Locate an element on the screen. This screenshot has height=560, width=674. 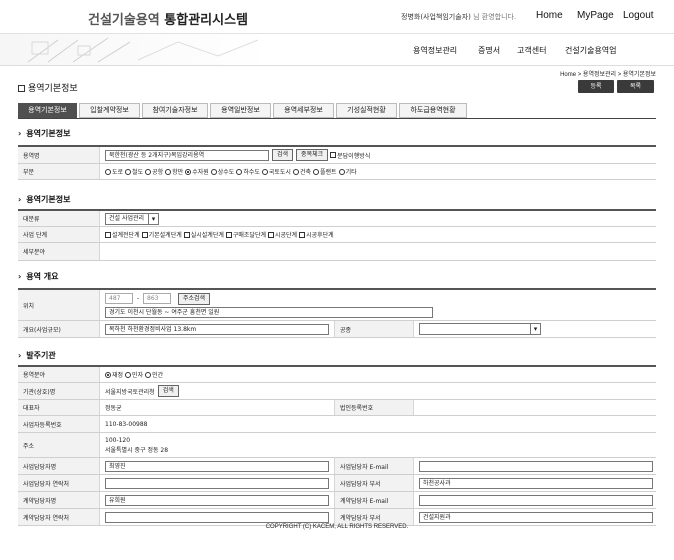
zip-first-input: 487 is located at coordinates (119, 298).